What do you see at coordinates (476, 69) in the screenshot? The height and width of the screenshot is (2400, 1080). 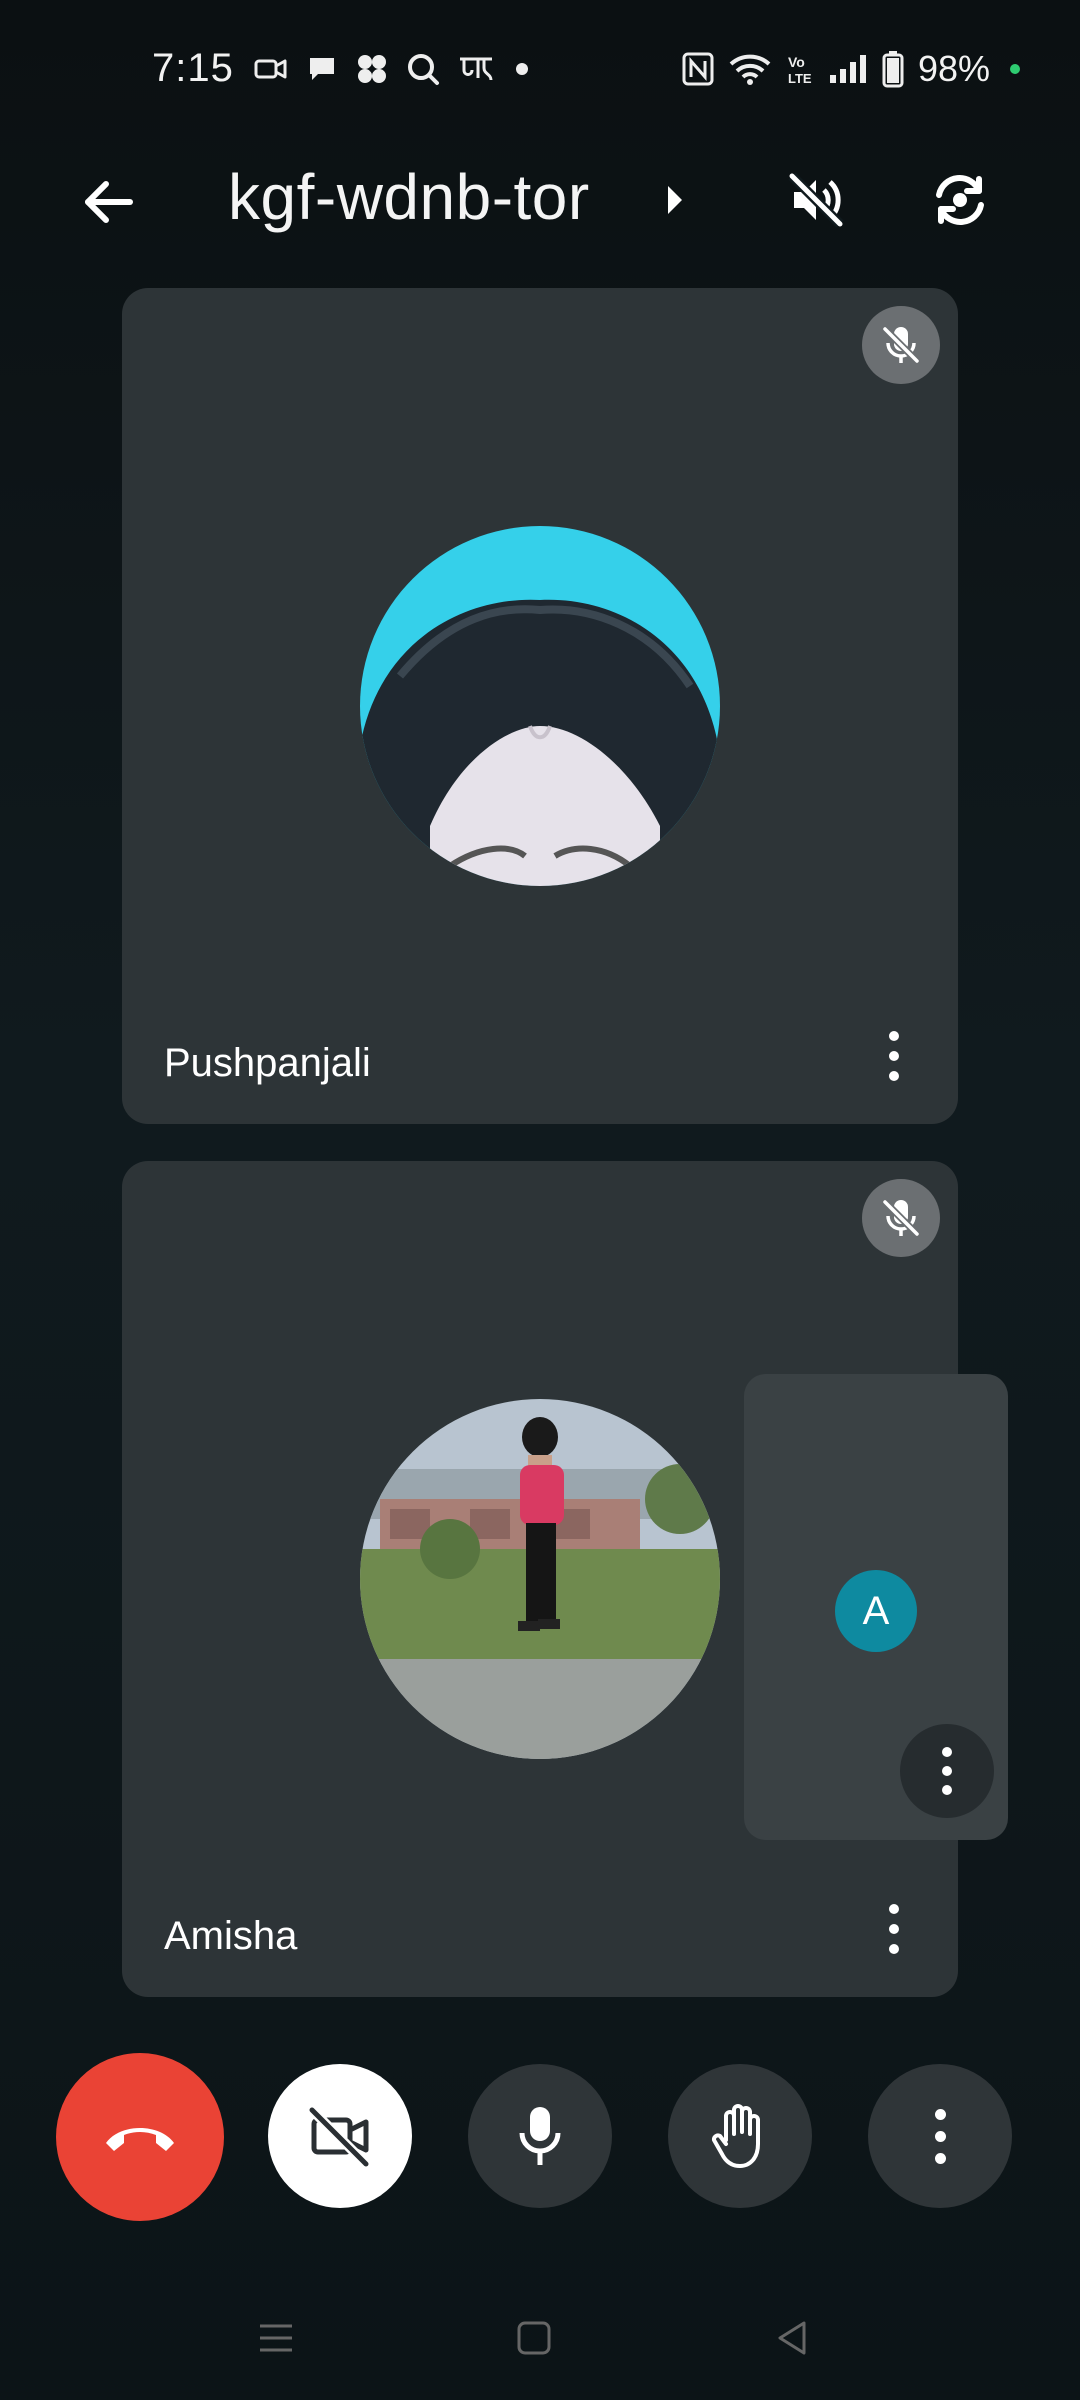 I see `hindi-news-app-icon` at bounding box center [476, 69].